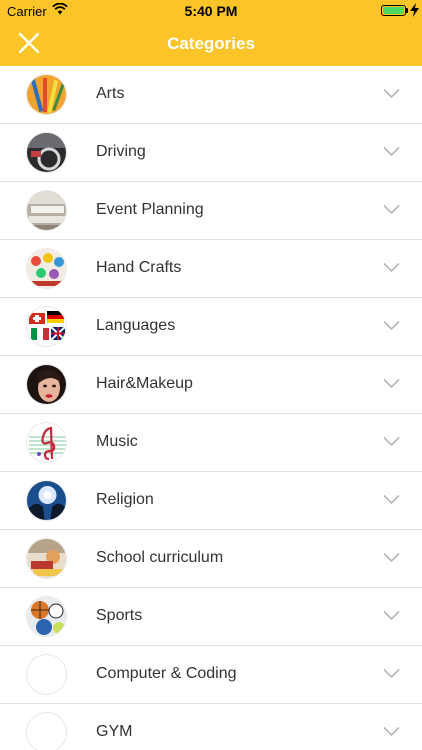 This screenshot has width=422, height=750. Describe the element at coordinates (211, 153) in the screenshot. I see `category-row-driving: Driving` at that location.